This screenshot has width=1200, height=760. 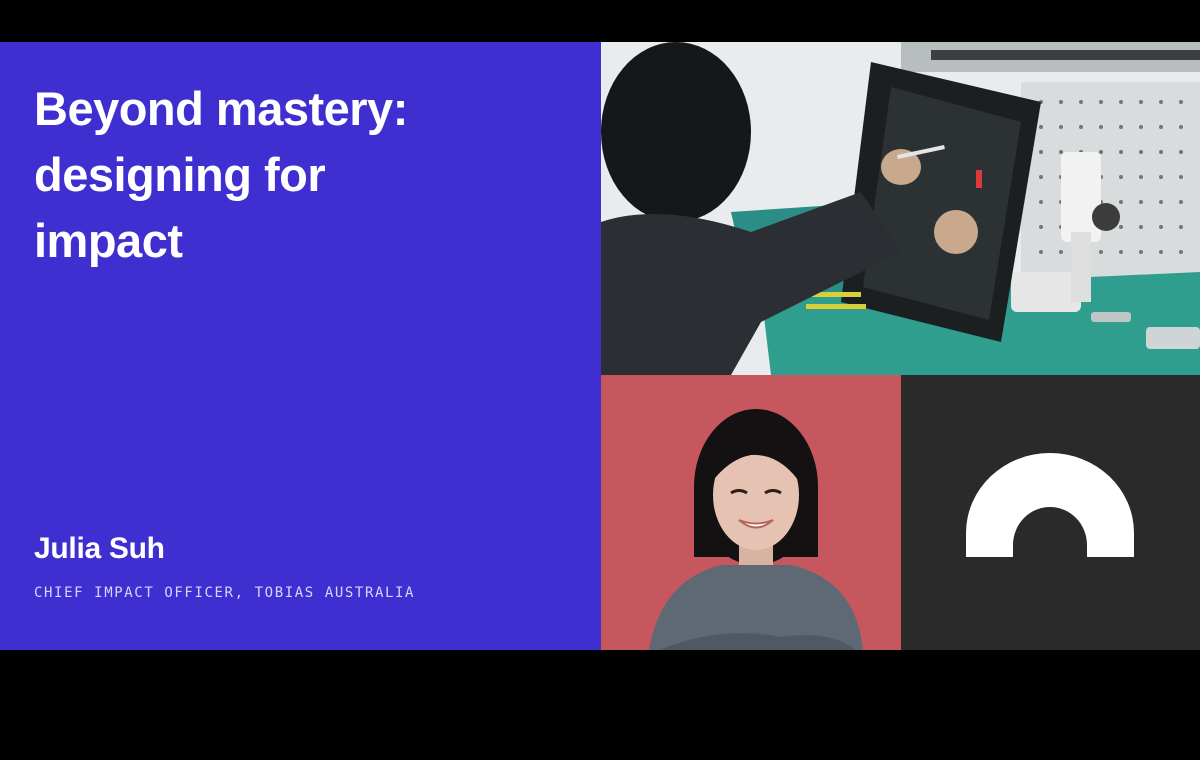 I want to click on arch-logo-icon, so click(x=1050, y=505).